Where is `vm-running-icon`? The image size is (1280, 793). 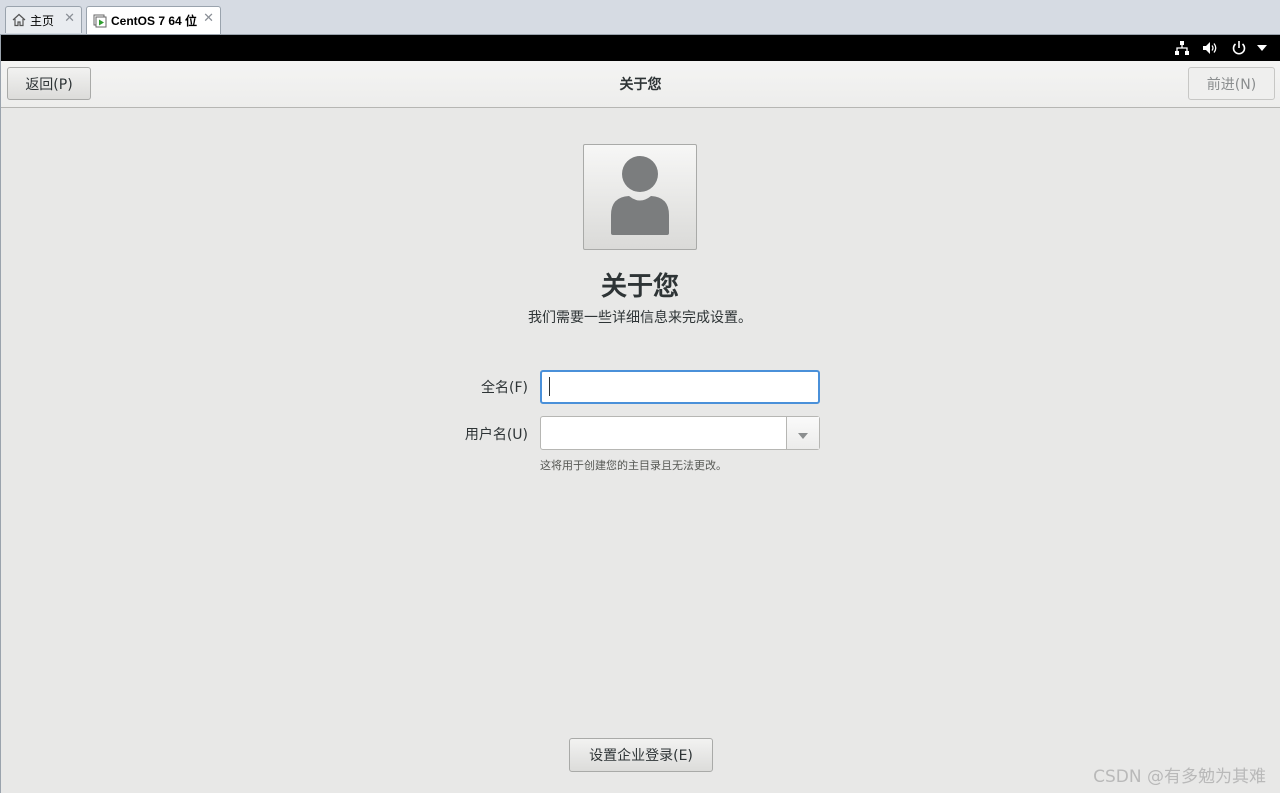 vm-running-icon is located at coordinates (100, 21).